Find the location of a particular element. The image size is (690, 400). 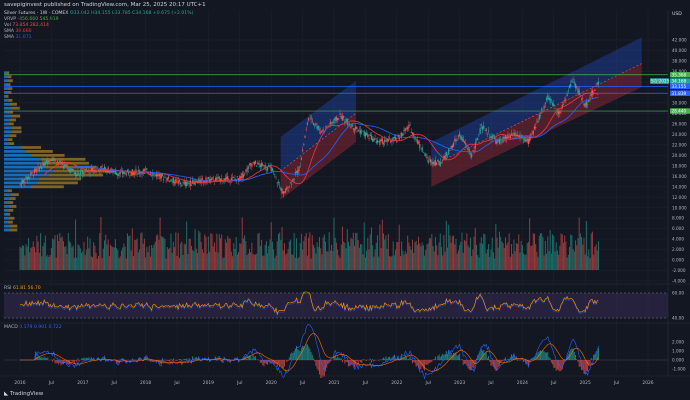

tradingview-logo: ◣ TradingView is located at coordinates (23, 394).